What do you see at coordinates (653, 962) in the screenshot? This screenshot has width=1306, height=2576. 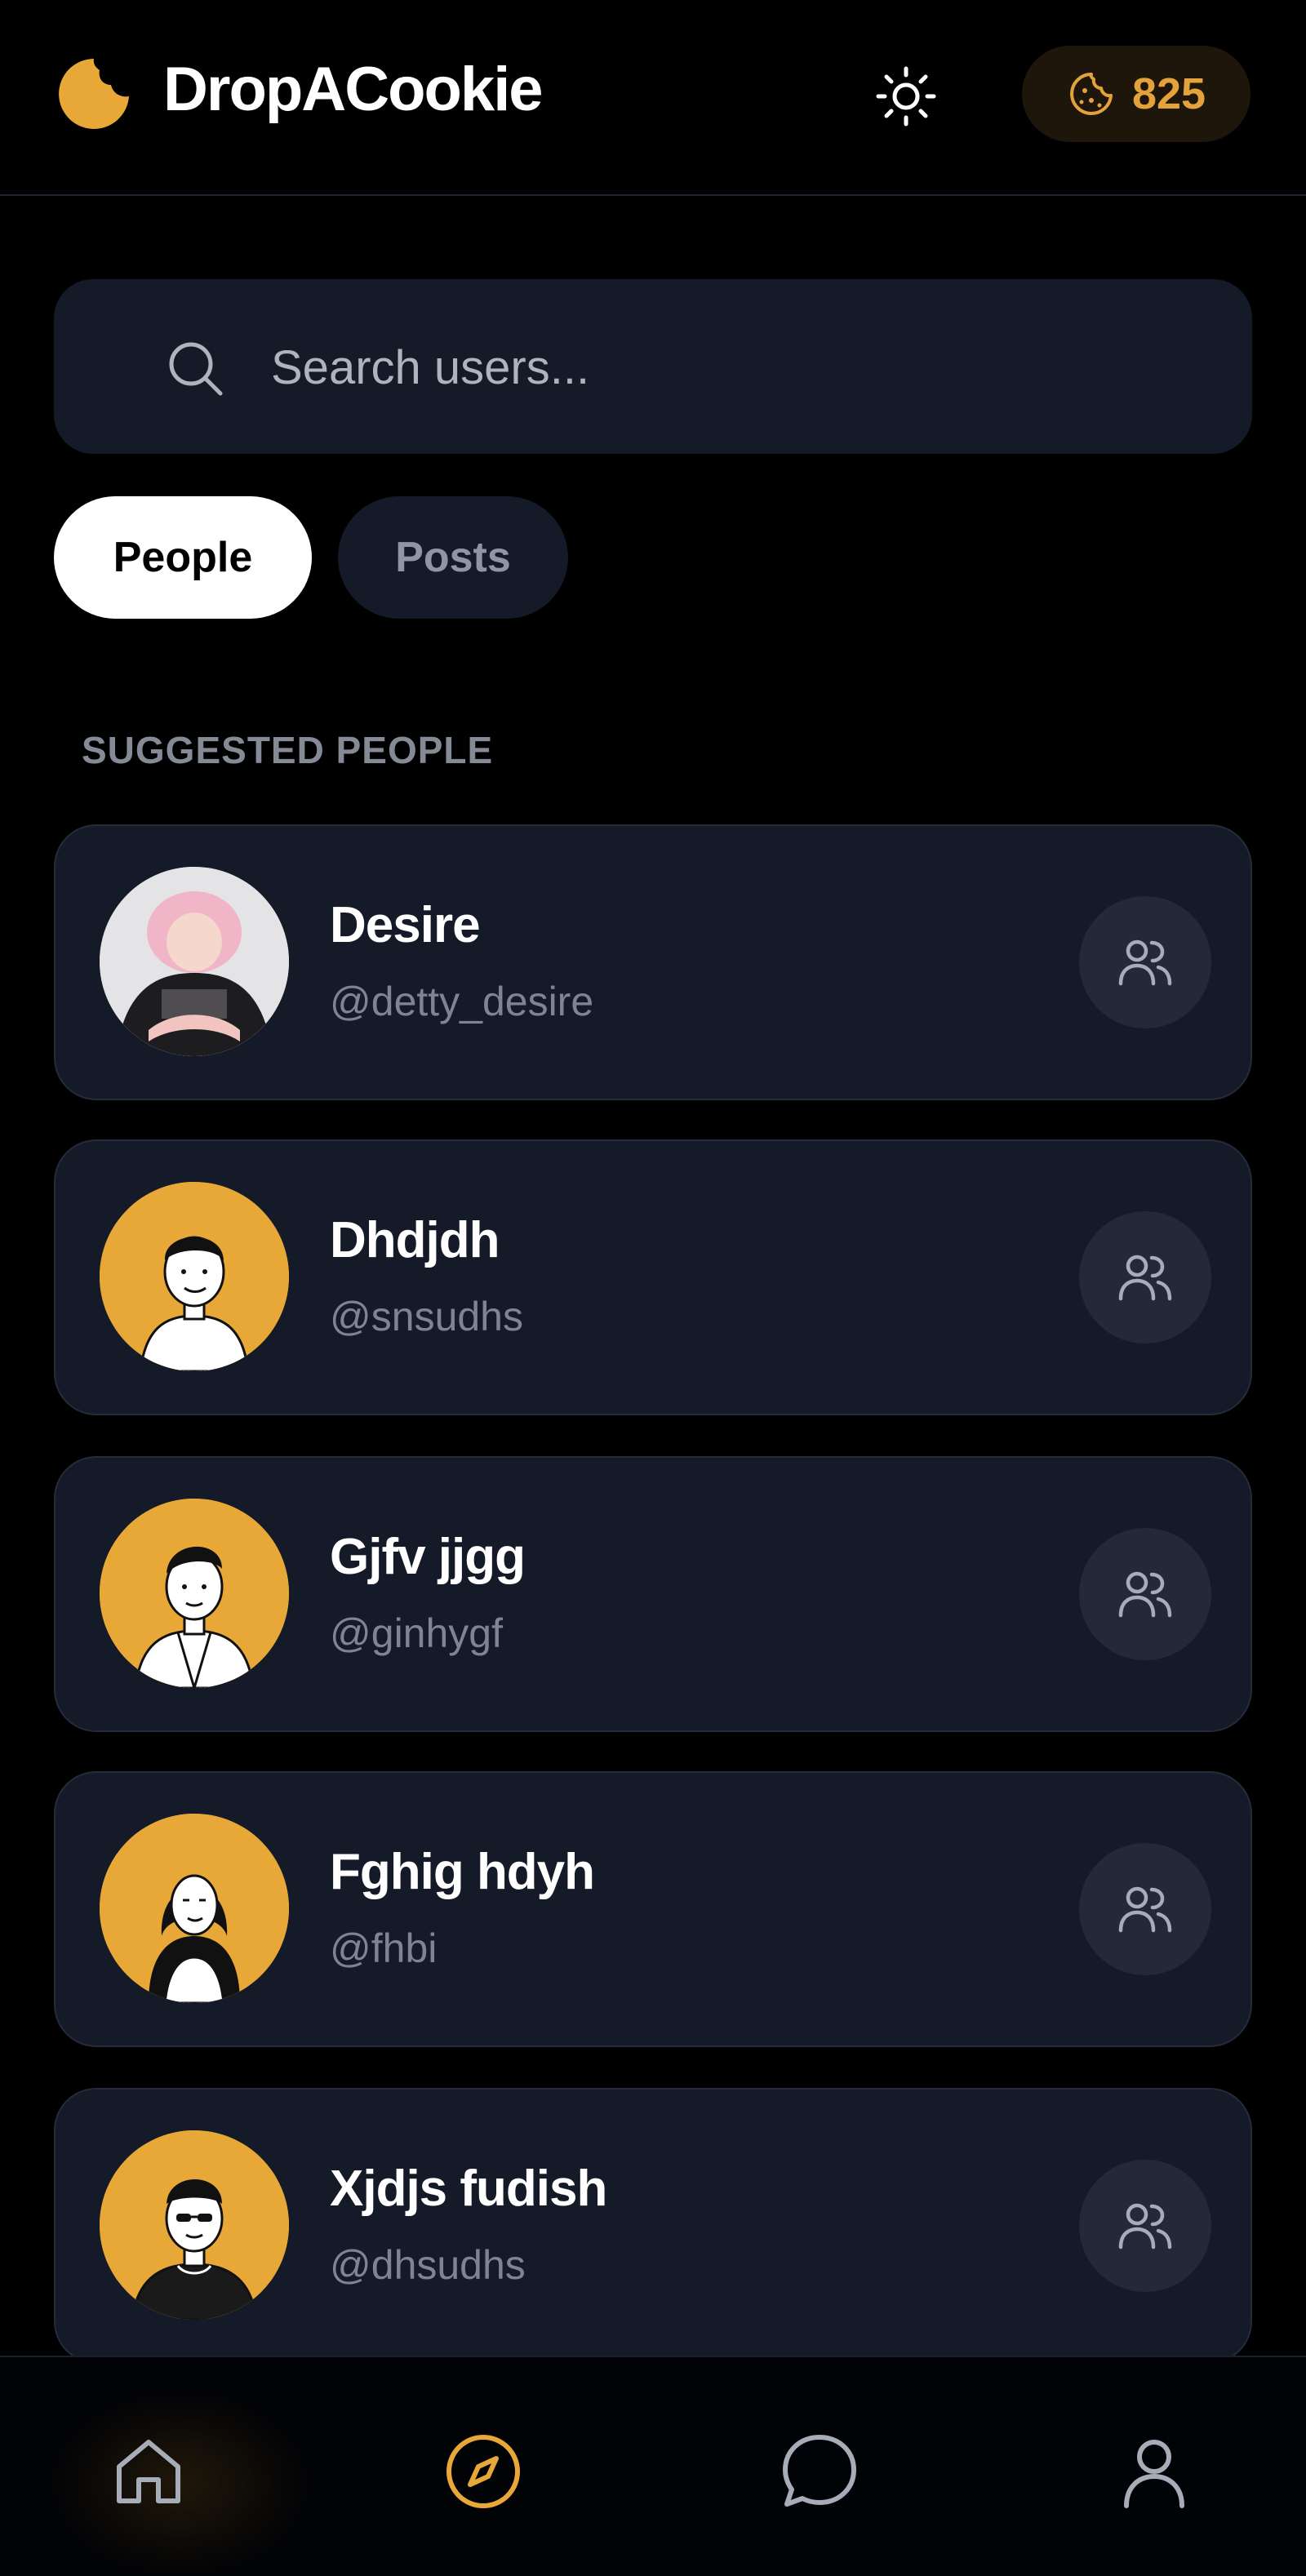 I see `user-card: Desire @detty_desire` at bounding box center [653, 962].